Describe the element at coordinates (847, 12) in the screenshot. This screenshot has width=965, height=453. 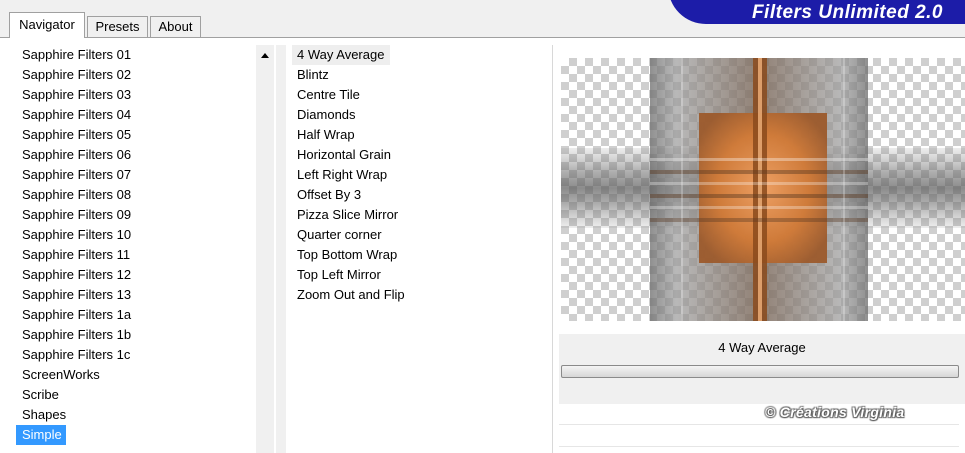
I see `app-title: Filters Unlimited 2.0` at that location.